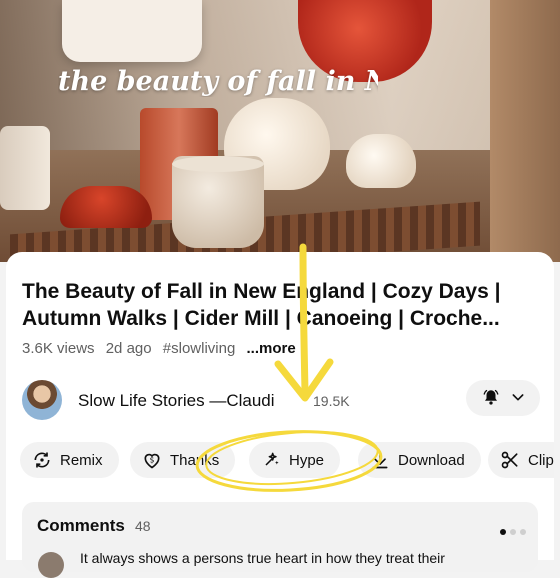 The height and width of the screenshot is (578, 560). What do you see at coordinates (509, 460) in the screenshot?
I see `clip-icon` at bounding box center [509, 460].